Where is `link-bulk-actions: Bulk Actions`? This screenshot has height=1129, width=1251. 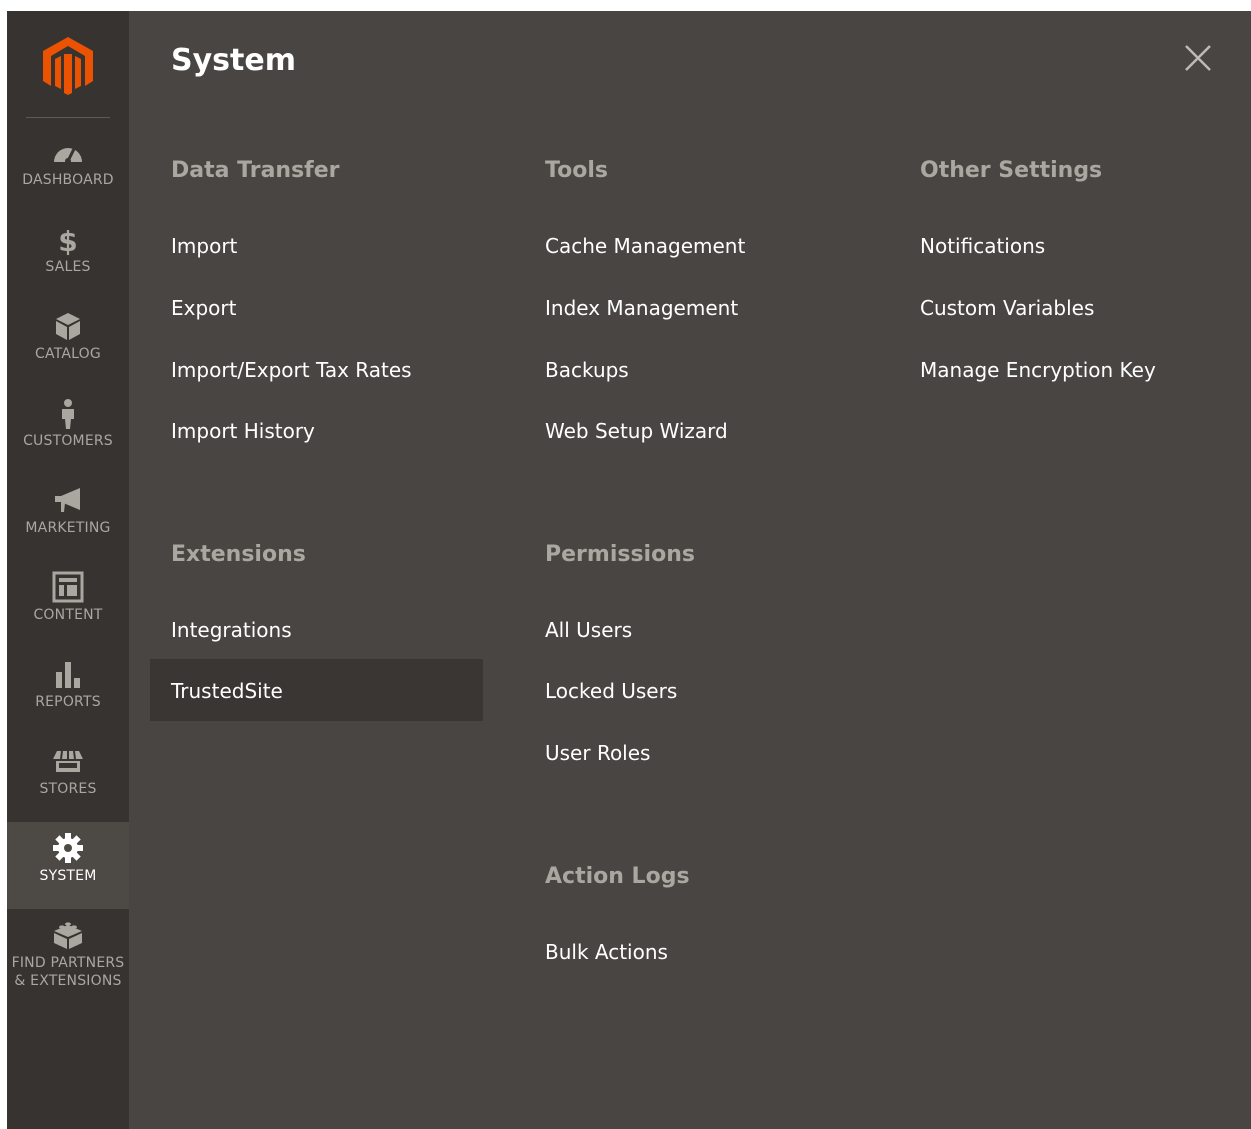 link-bulk-actions: Bulk Actions is located at coordinates (606, 952).